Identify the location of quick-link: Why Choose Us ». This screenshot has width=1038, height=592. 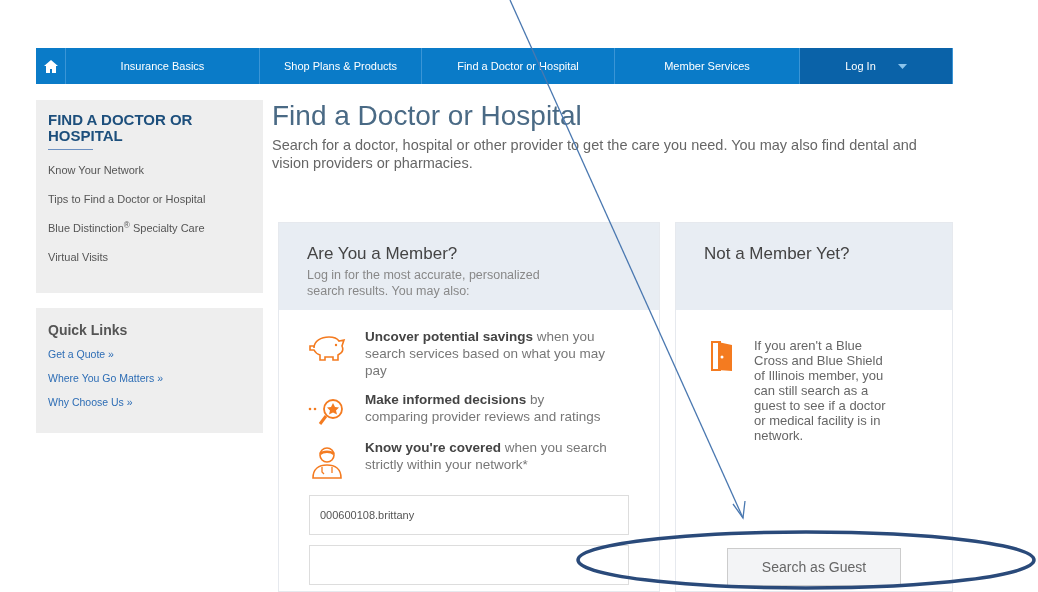
(149, 407).